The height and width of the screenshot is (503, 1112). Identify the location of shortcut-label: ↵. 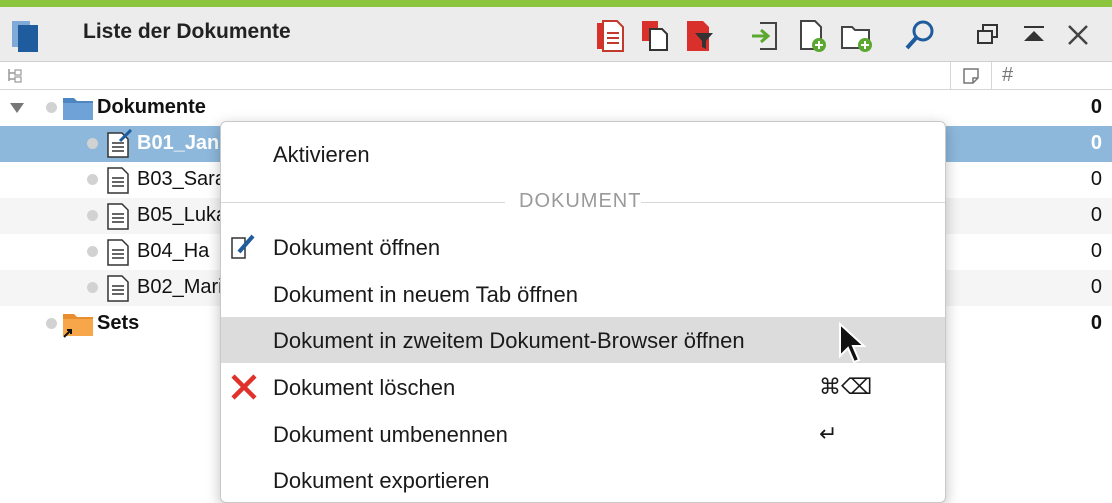
(828, 434).